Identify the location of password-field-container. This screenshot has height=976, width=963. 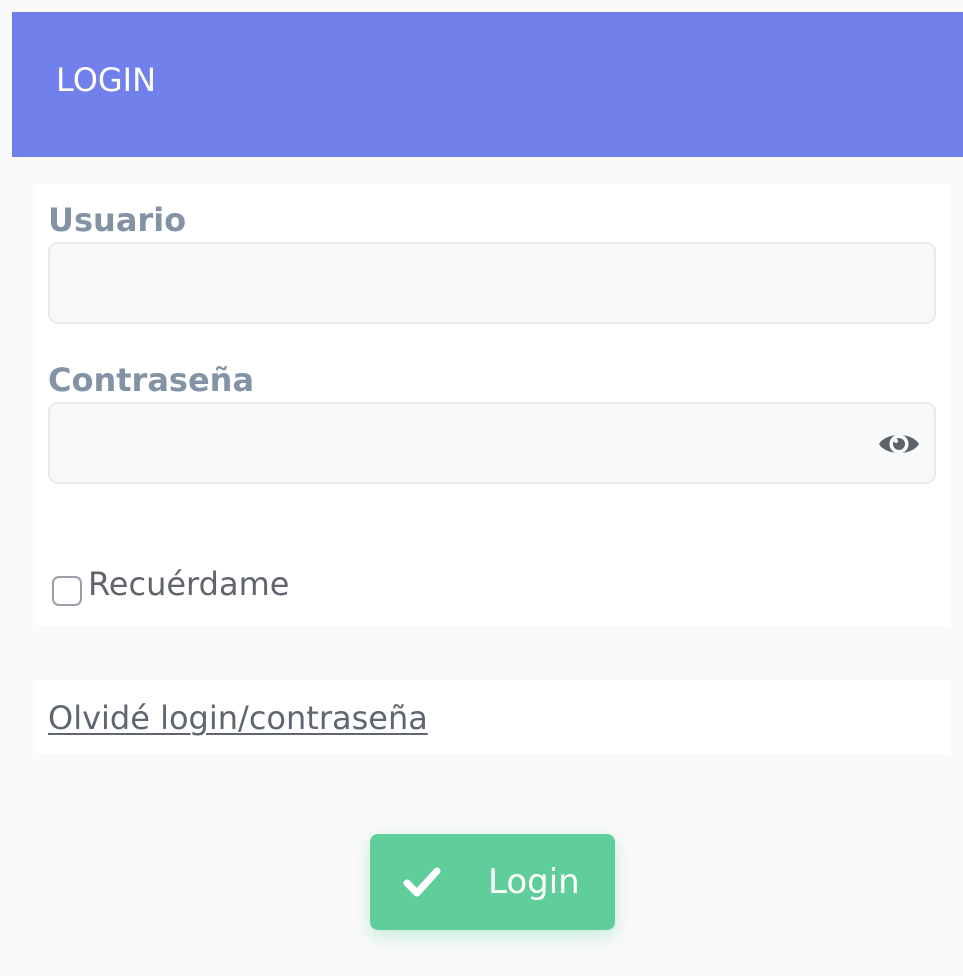
(492, 443).